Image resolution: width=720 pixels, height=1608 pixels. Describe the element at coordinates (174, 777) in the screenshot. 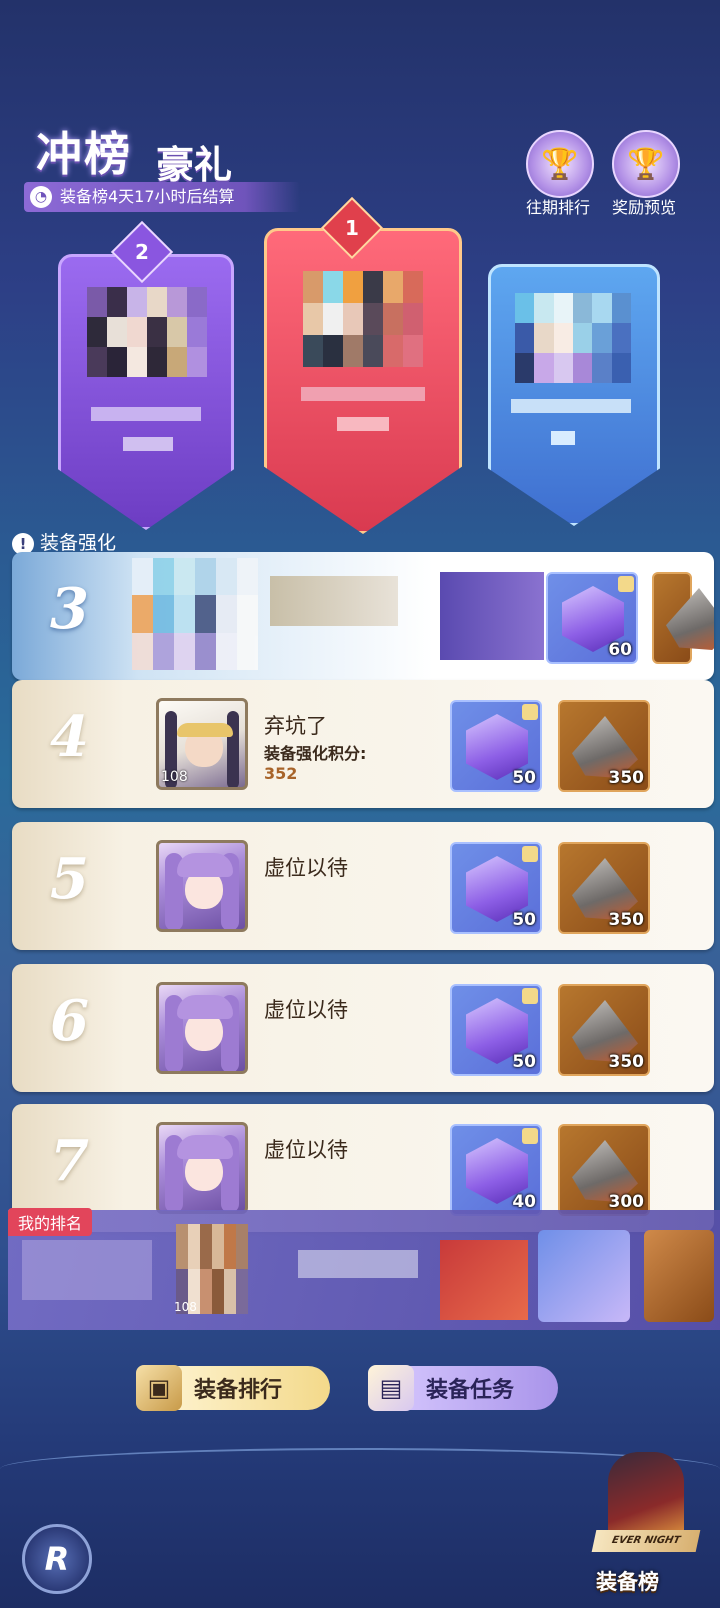

I see `player-level: 108` at that location.